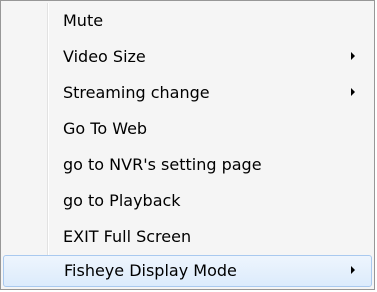 Image resolution: width=377 pixels, height=292 pixels. I want to click on menu-item-label: Mute, so click(83, 20).